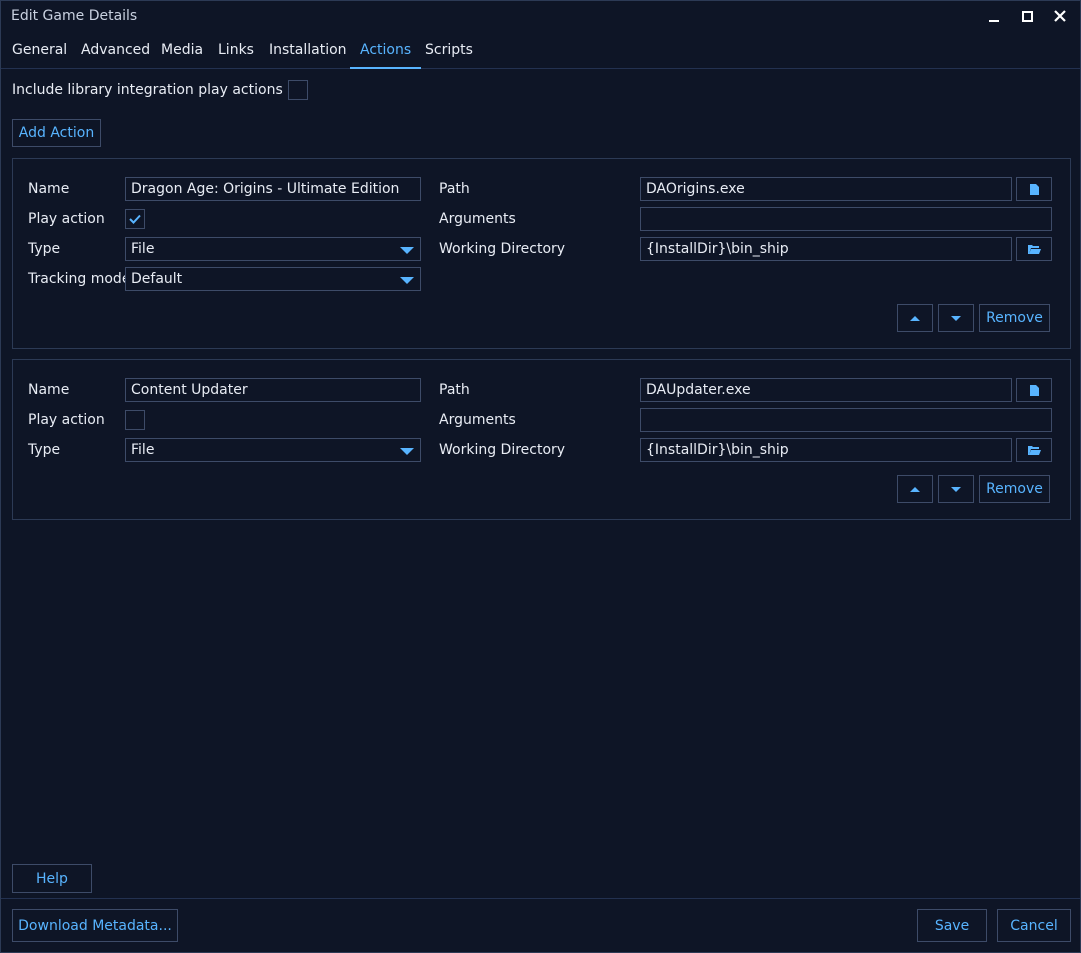  Describe the element at coordinates (273, 390) in the screenshot. I see `action-name-input: Content Updater` at that location.